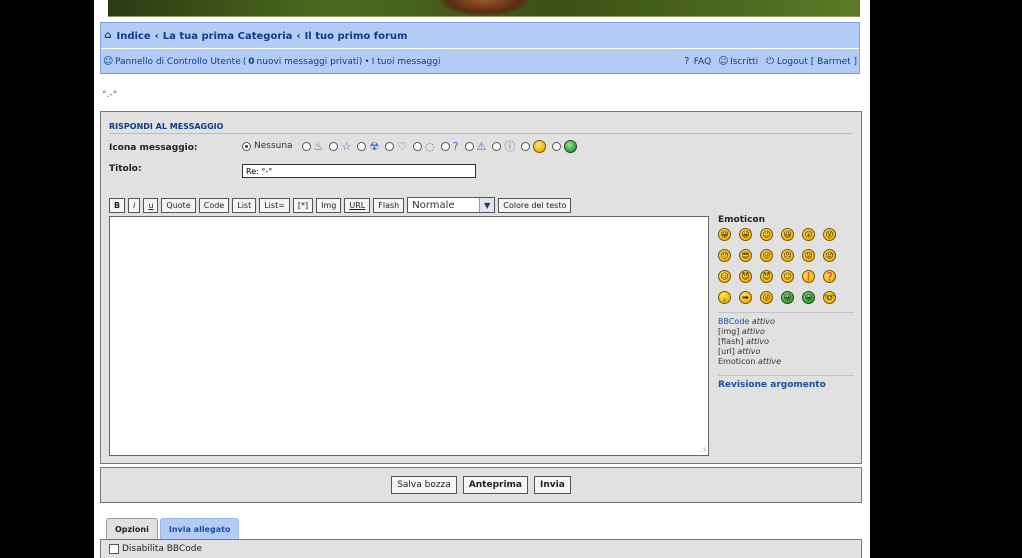 This screenshot has width=1022, height=558. I want to click on emoticon: 😆, so click(787, 234).